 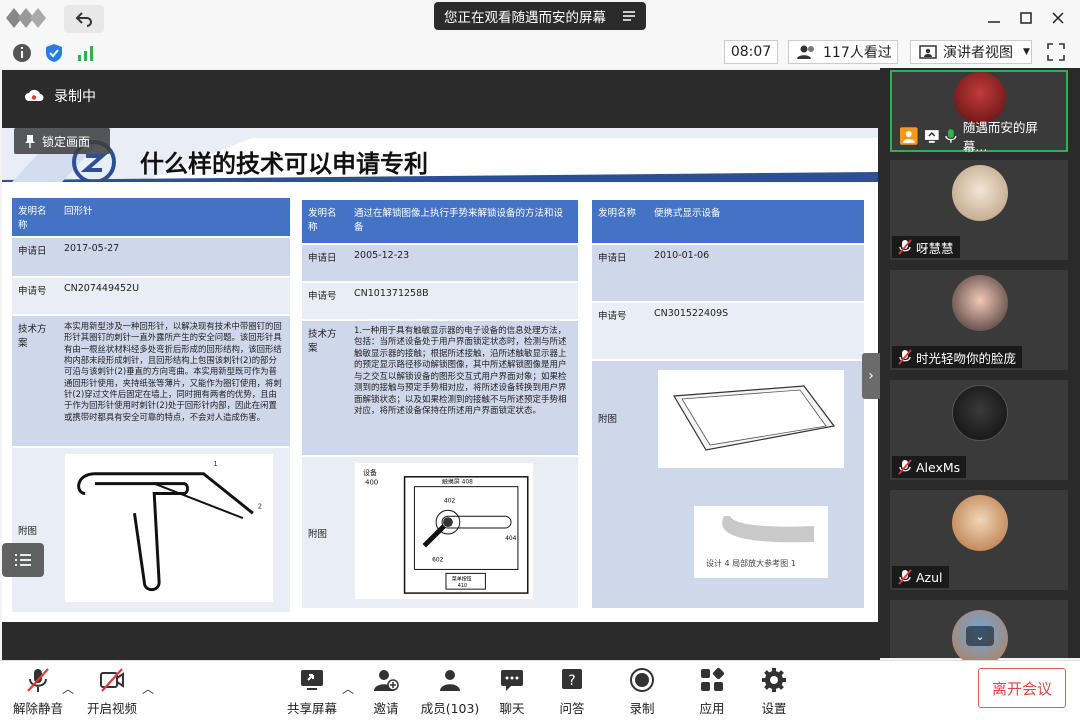 I want to click on svg-text: 2, so click(x=260, y=506).